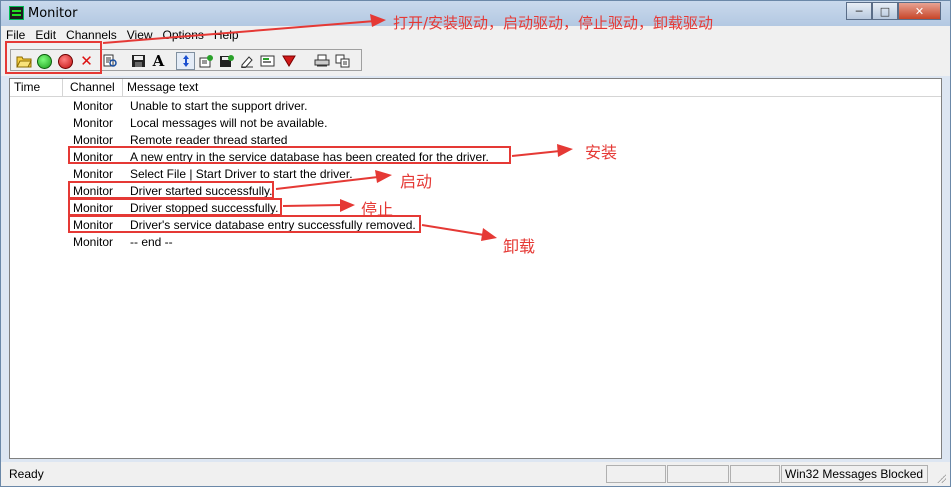 The image size is (951, 487). I want to click on highlight-icon, so click(267, 61).